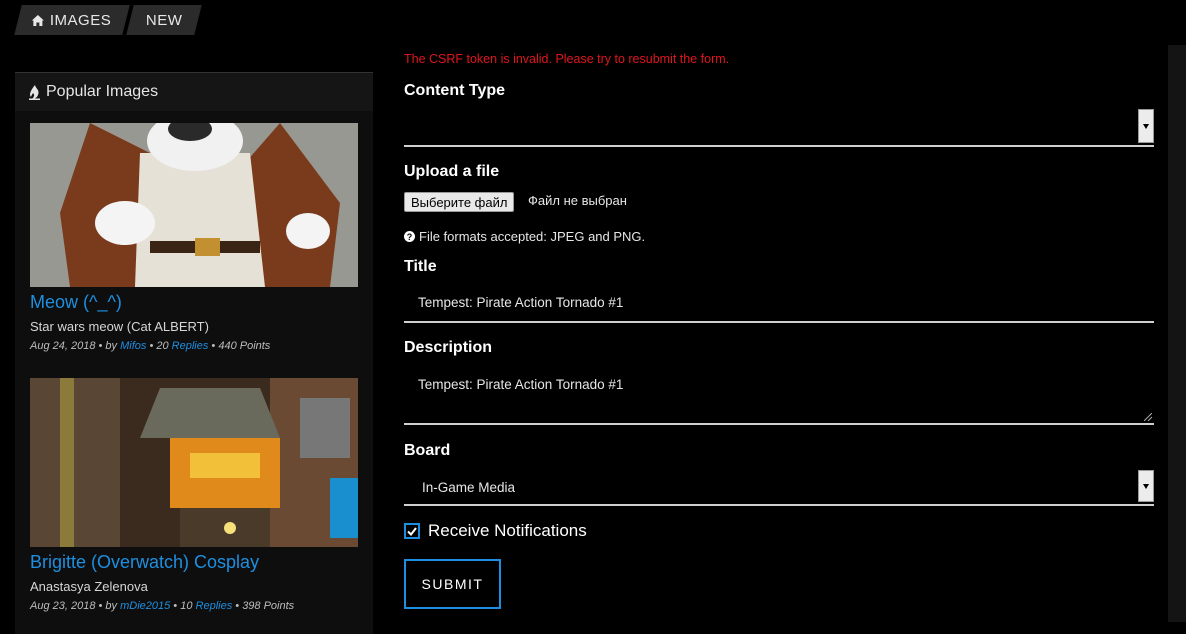 This screenshot has width=1186, height=634. I want to click on notifications-checkbox, so click(412, 531).